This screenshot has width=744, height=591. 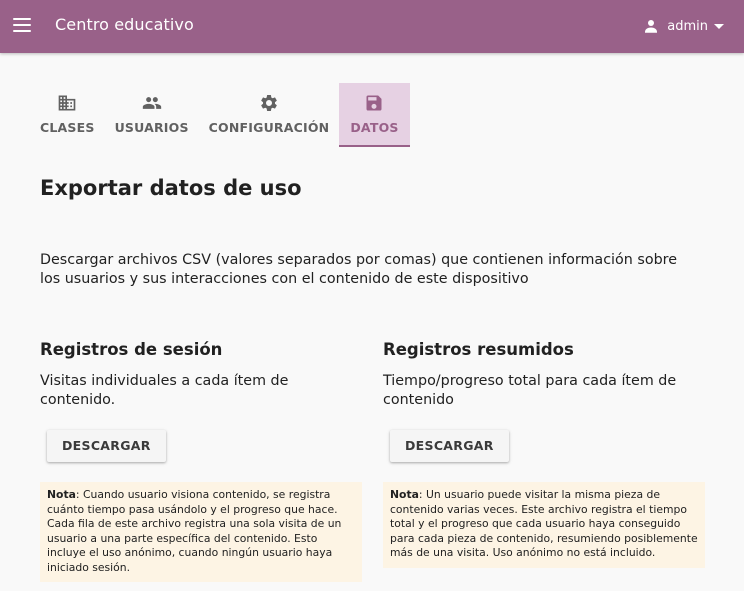 I want to click on tab-users: USUARIOS, so click(x=152, y=115).